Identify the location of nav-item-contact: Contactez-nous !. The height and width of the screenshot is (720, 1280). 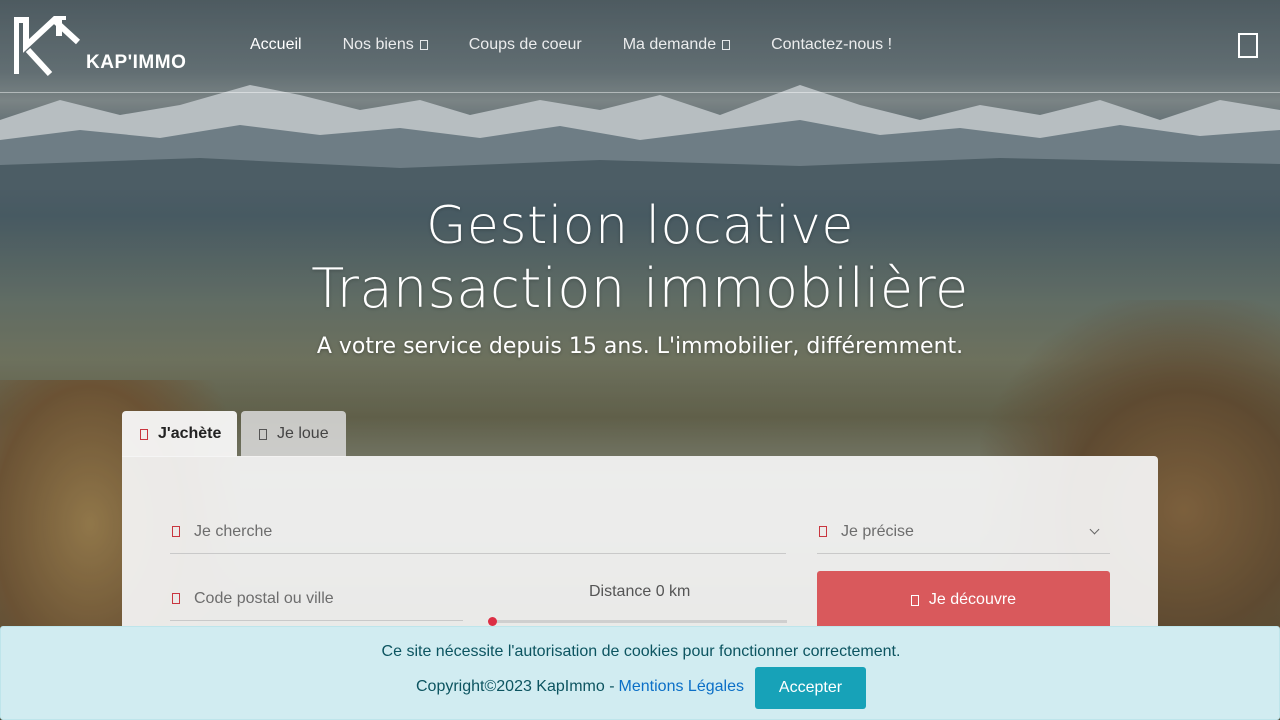
(831, 45).